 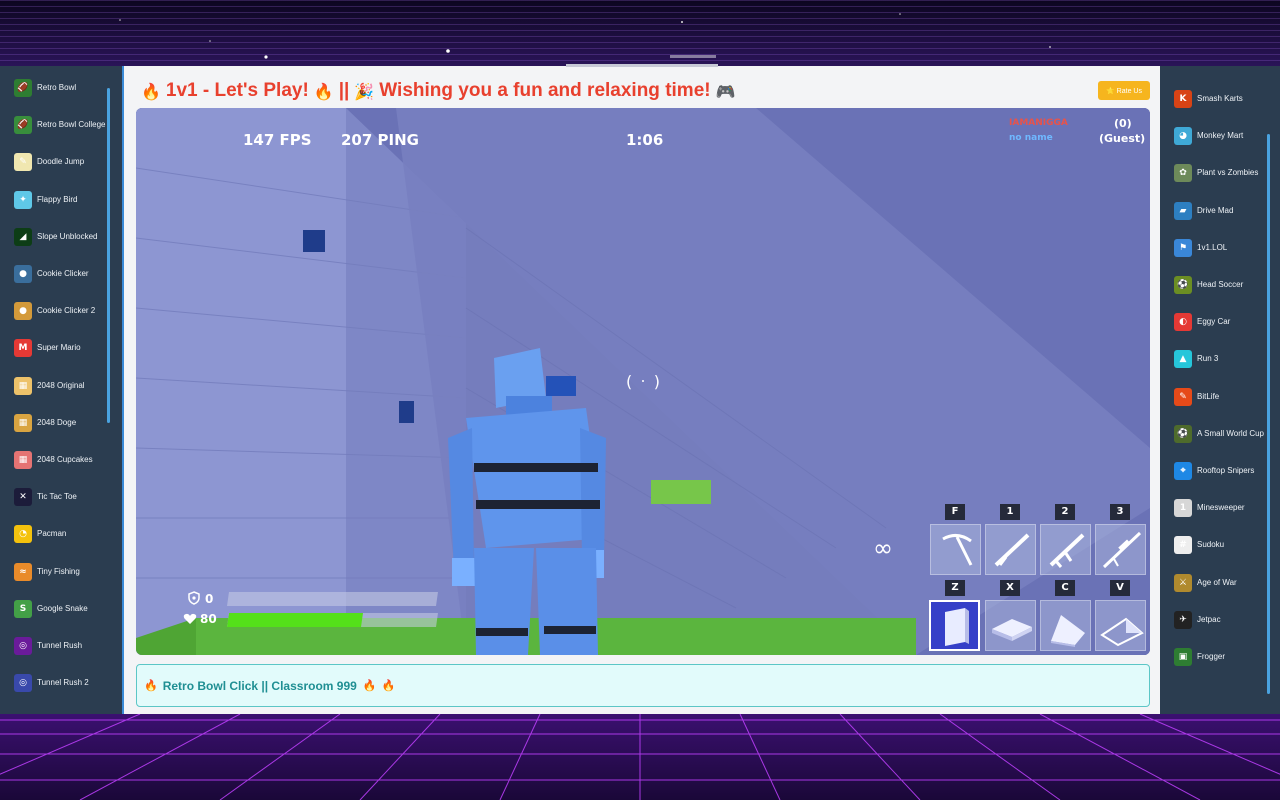 I want to click on shotgun-slot, so click(x=1010, y=549).